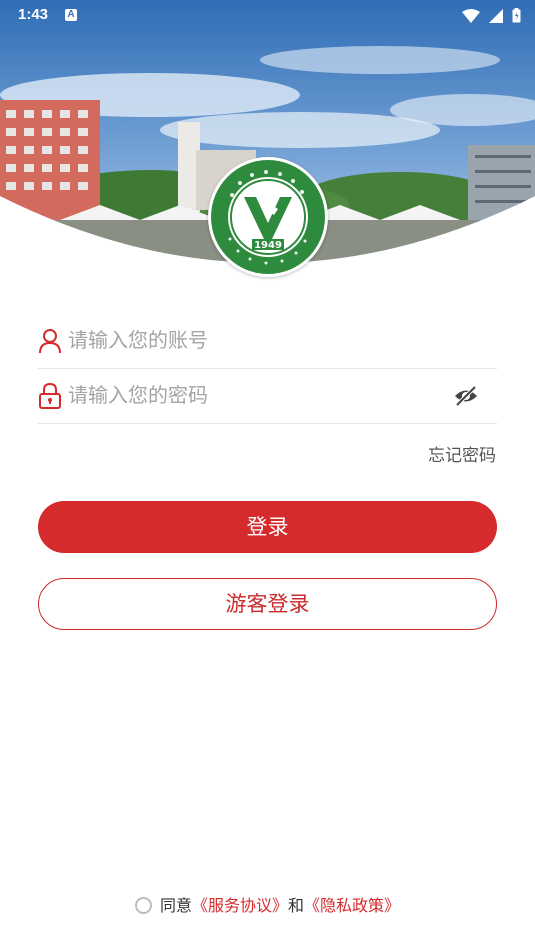 This screenshot has height=952, width=535. What do you see at coordinates (143, 905) in the screenshot?
I see `agree-radio` at bounding box center [143, 905].